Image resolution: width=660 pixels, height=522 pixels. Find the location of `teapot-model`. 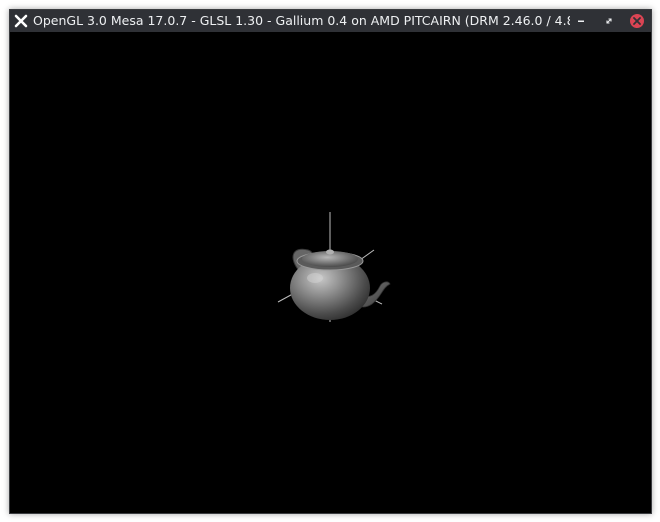

teapot-model is located at coordinates (340, 284).